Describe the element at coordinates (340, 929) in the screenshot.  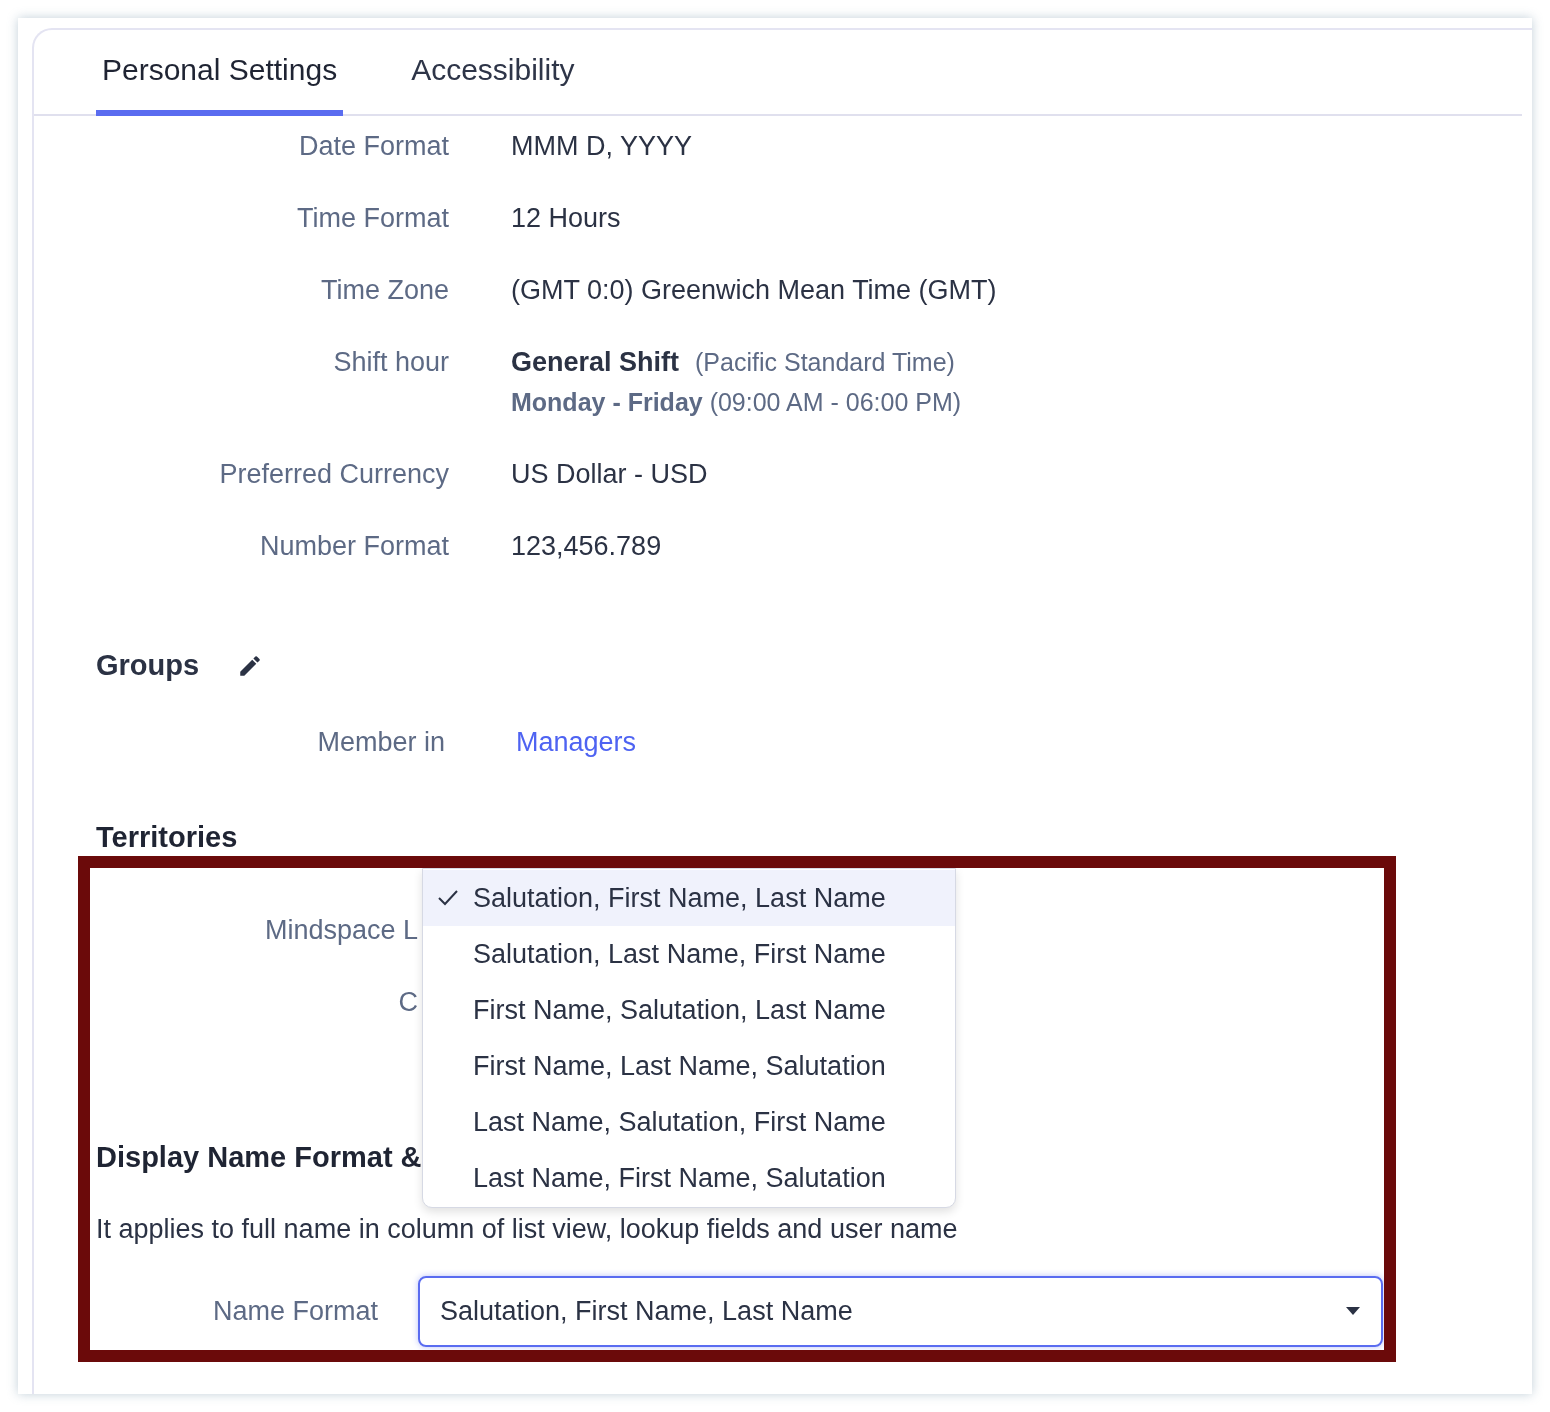
I see `territory-label: Mindspace L` at that location.